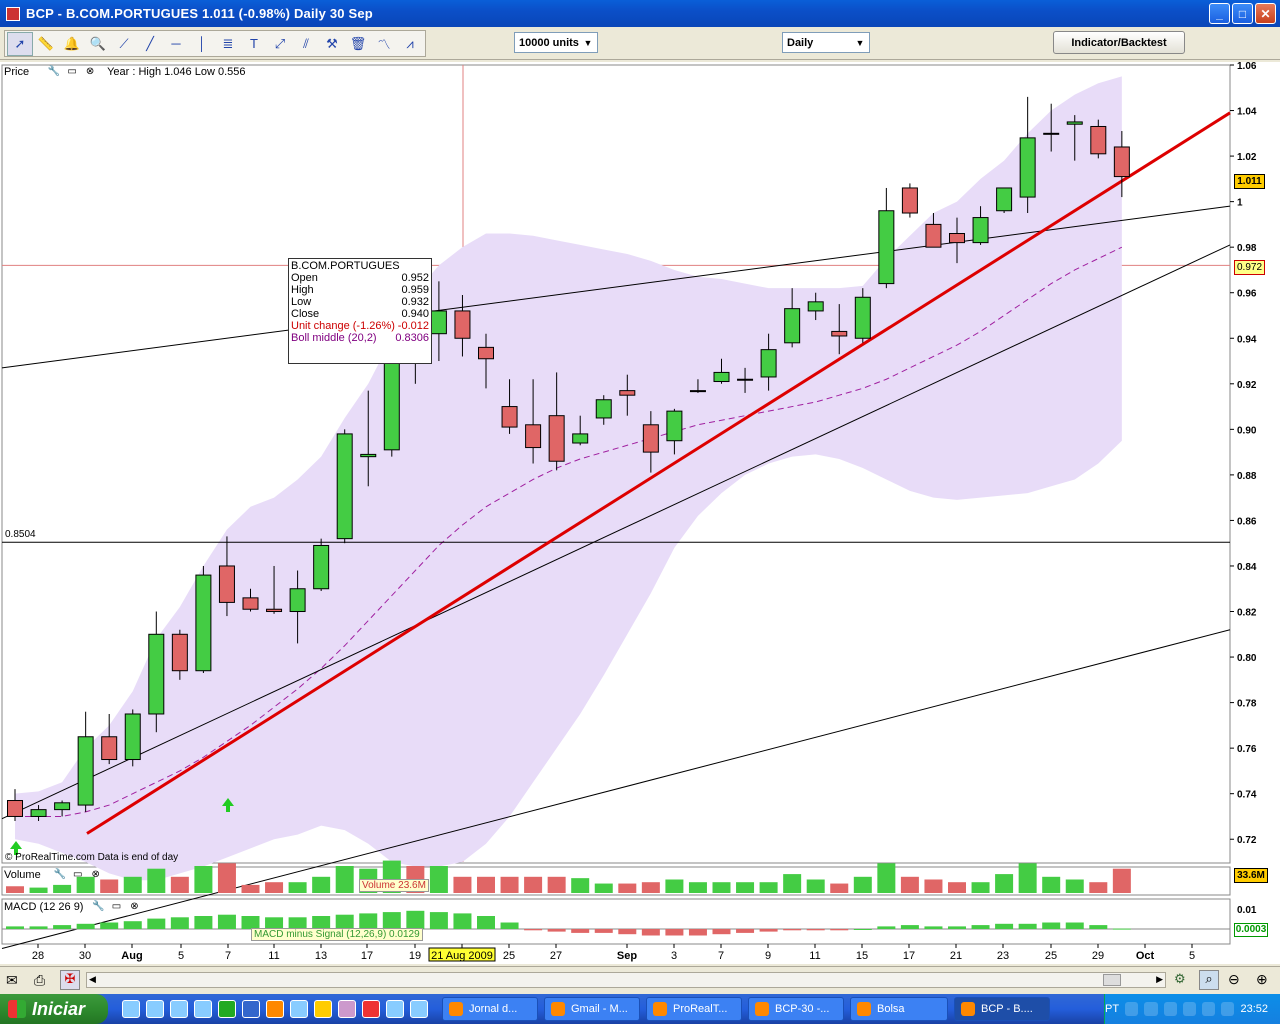  I want to click on macd-bar, so click(745, 931).